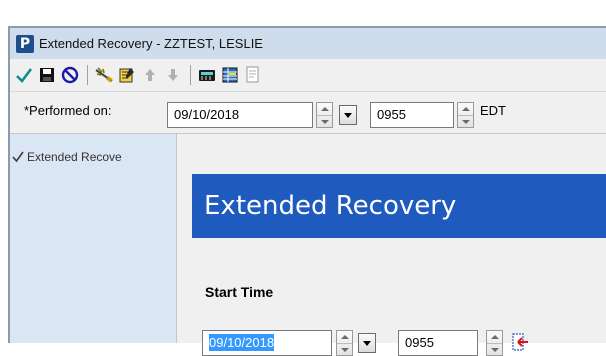 The width and height of the screenshot is (606, 356). I want to click on app-logo-icon: P, so click(25, 43).